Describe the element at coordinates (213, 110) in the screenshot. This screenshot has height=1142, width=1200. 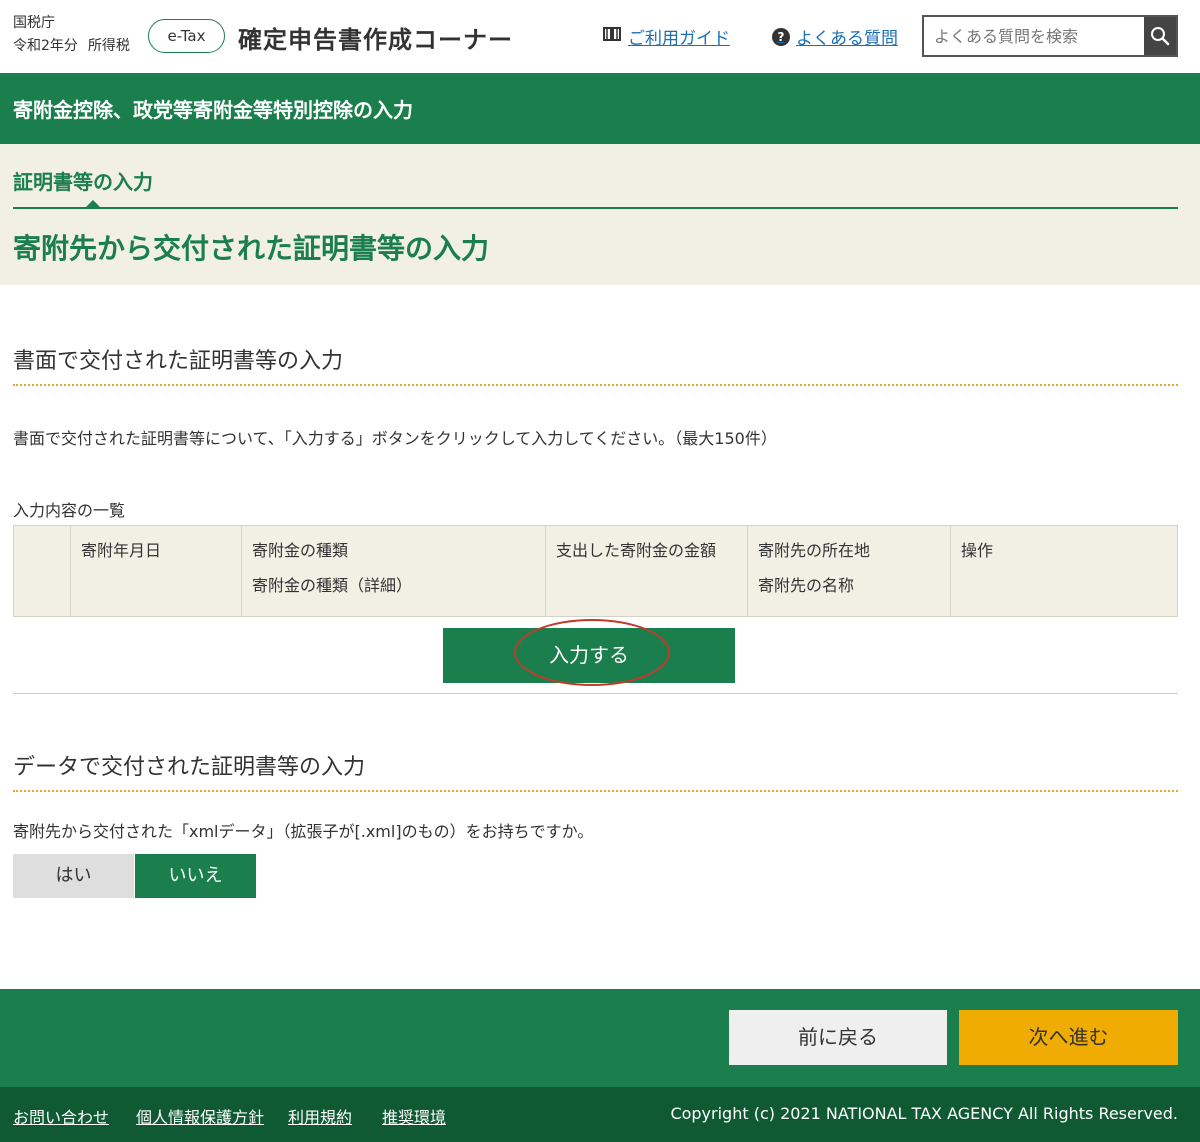
I see `page-heading: 寄附金控除、政党等寄附金等特別控除の入力` at that location.